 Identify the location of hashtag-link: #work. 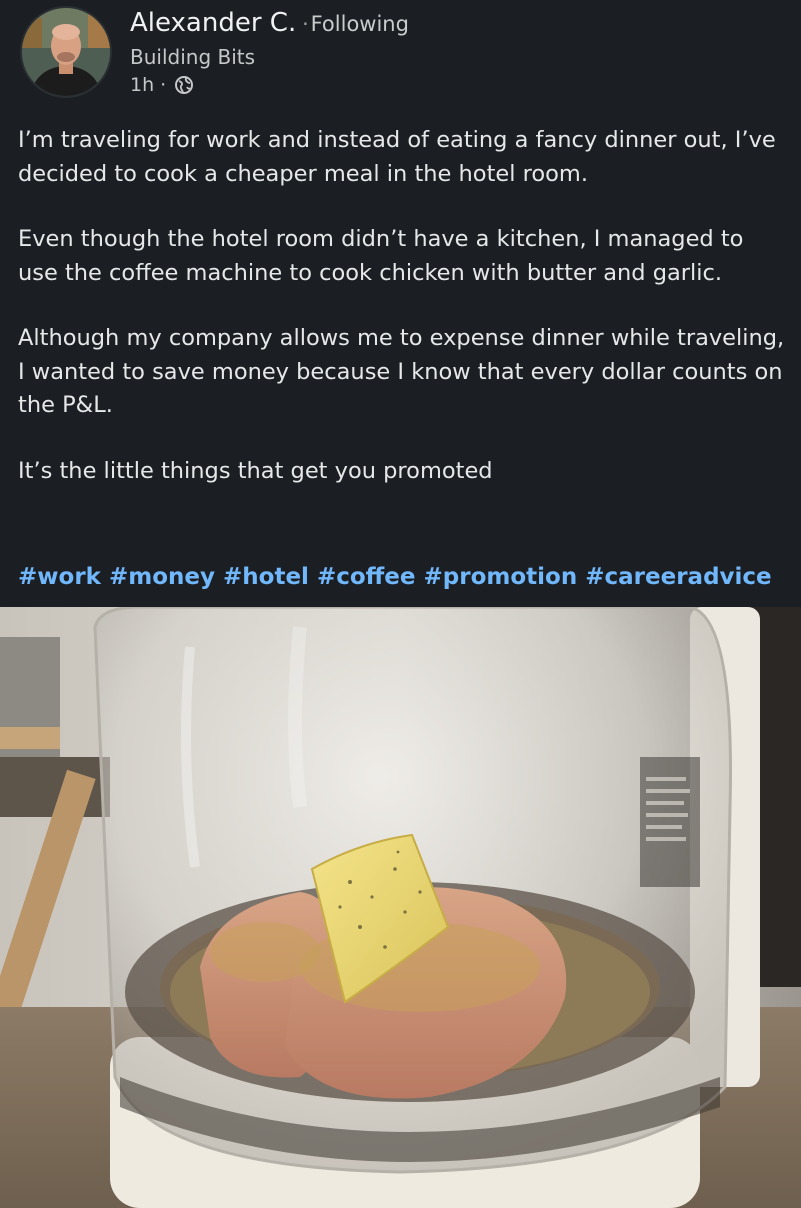
(59, 577).